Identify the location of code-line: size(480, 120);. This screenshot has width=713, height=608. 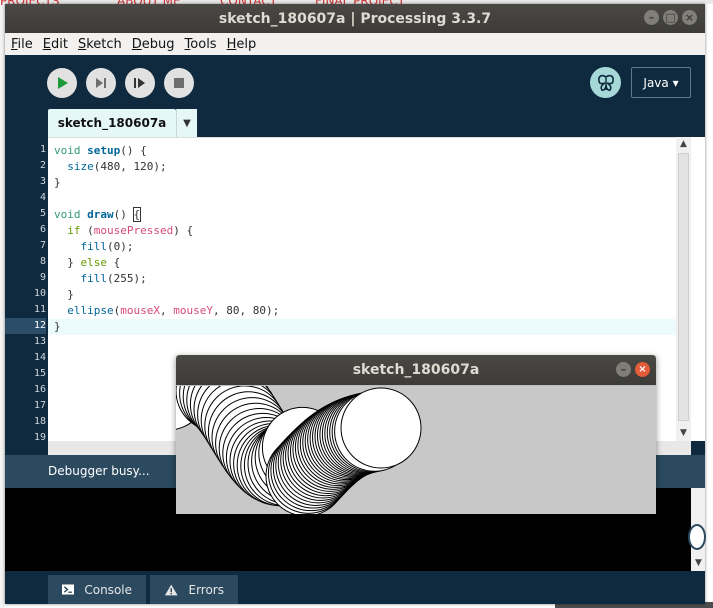
(362, 167).